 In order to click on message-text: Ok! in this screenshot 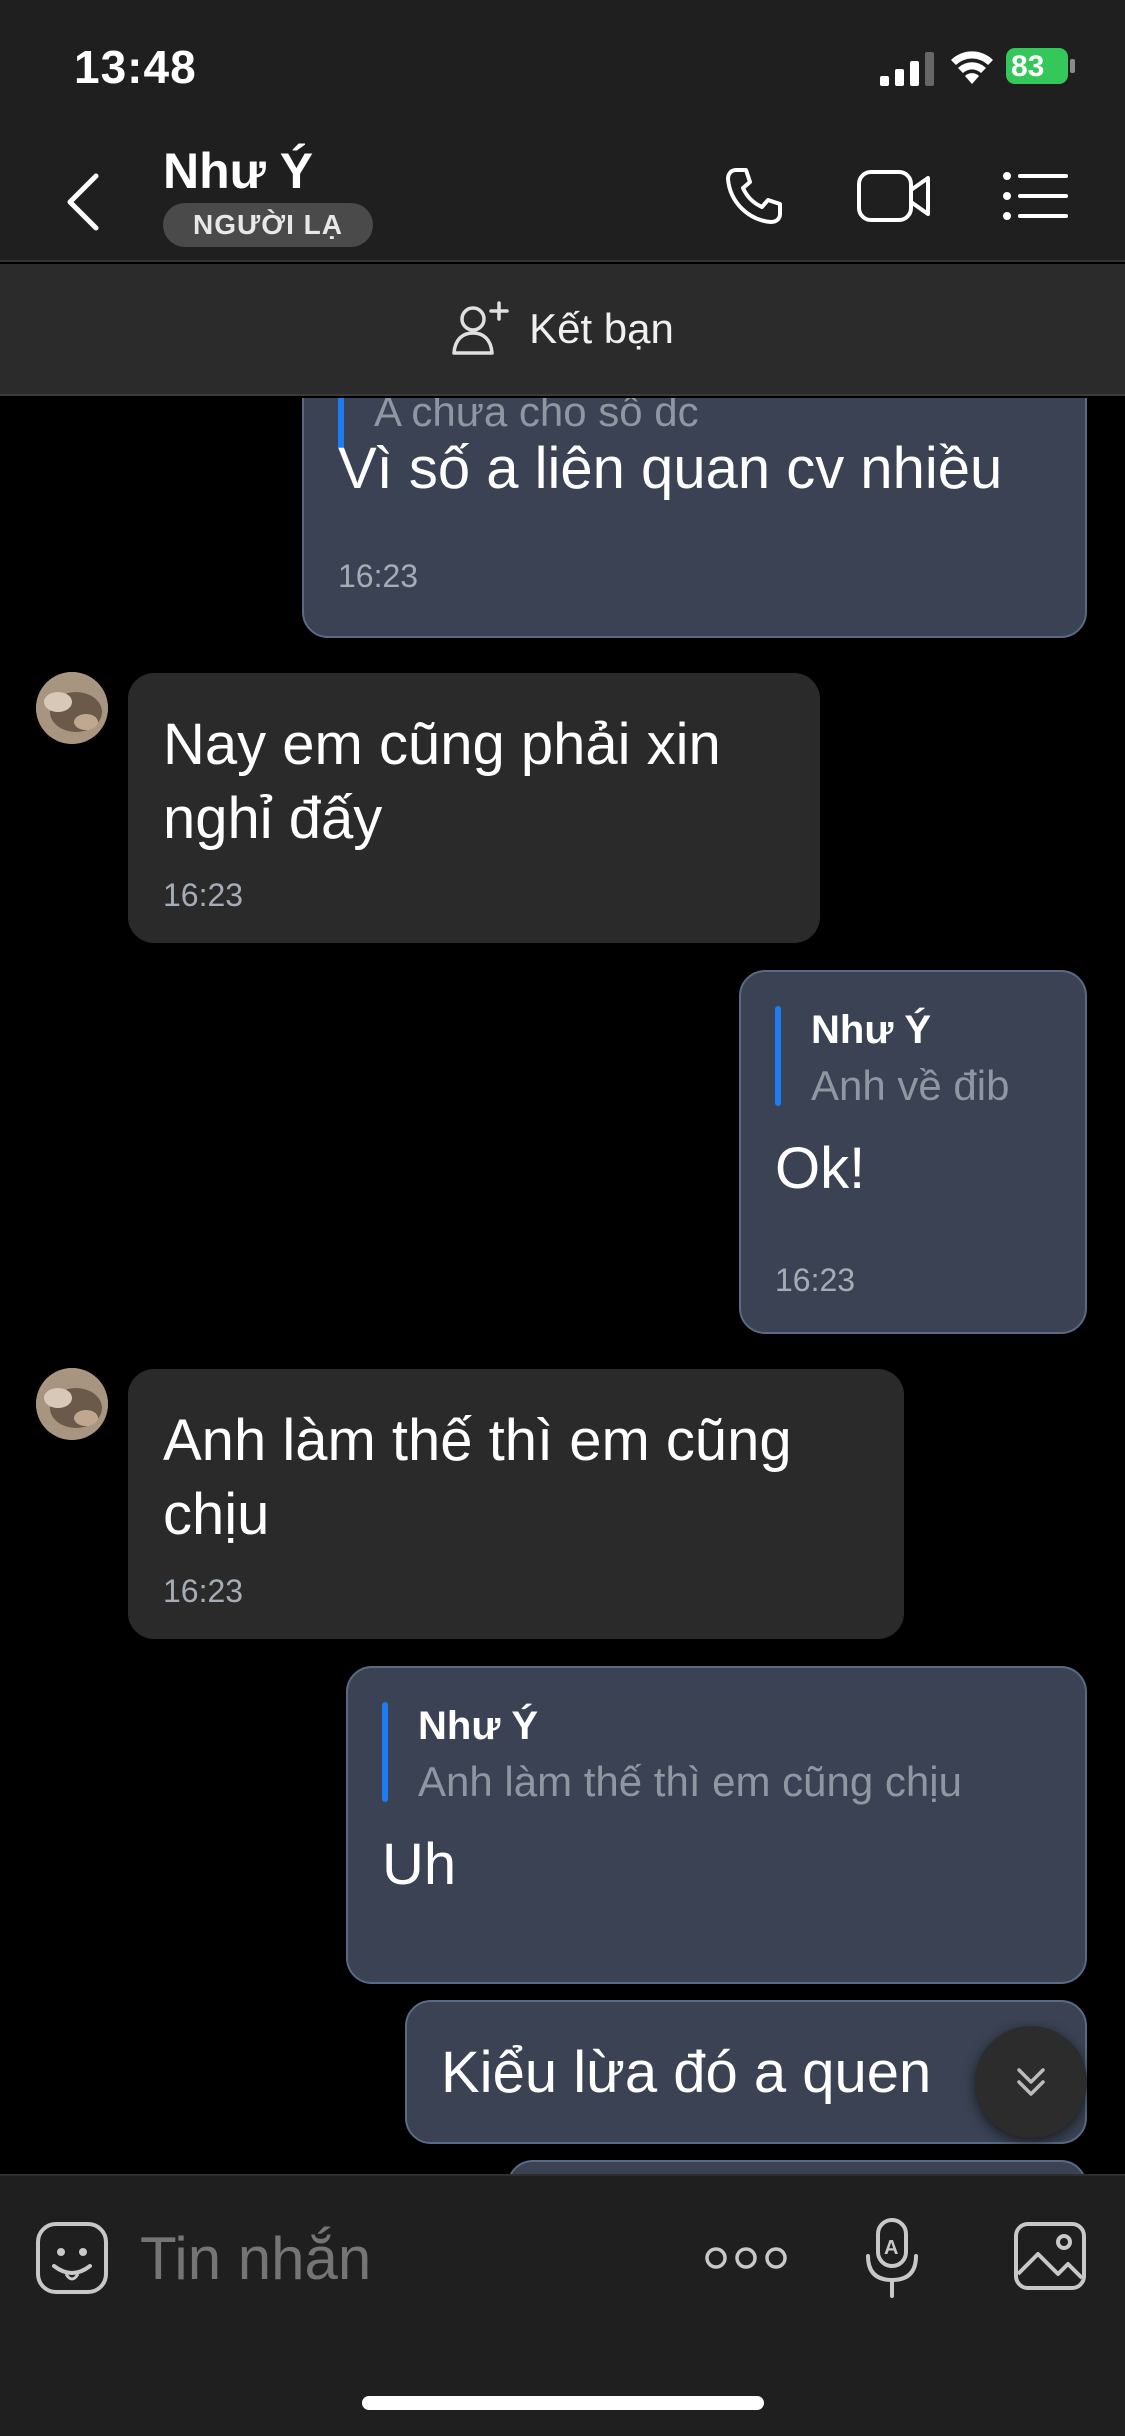, I will do `click(820, 1168)`.